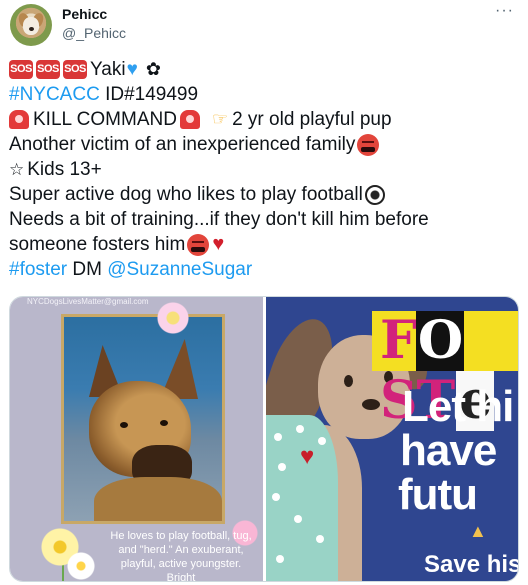 This screenshot has width=528, height=585. Describe the element at coordinates (97, 244) in the screenshot. I see `fosters-text: someone fosters him` at that location.